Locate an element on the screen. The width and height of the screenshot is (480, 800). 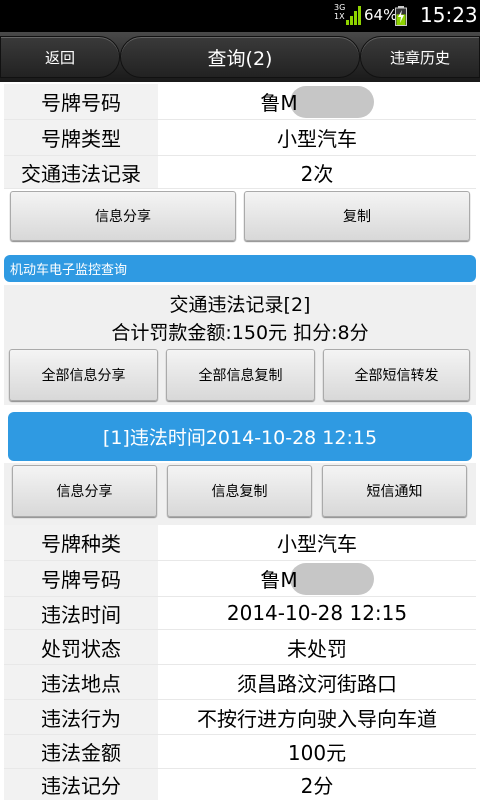
clock: 15:23 is located at coordinates (449, 15).